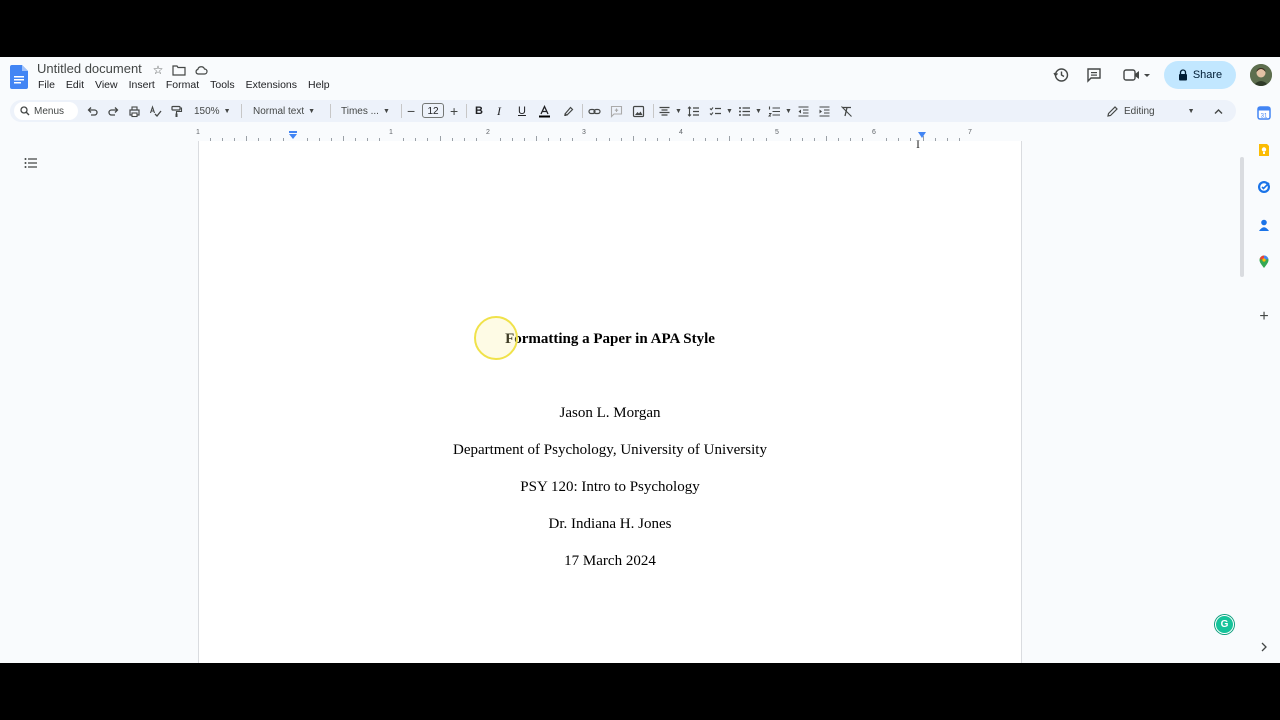  What do you see at coordinates (1200, 75) in the screenshot?
I see `share-button: Share` at bounding box center [1200, 75].